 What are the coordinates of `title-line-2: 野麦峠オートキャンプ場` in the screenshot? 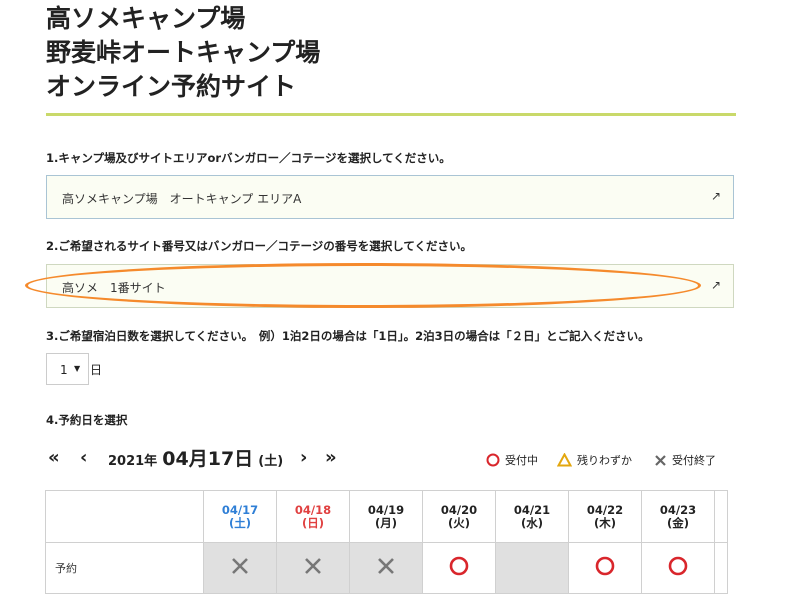 It's located at (183, 52).